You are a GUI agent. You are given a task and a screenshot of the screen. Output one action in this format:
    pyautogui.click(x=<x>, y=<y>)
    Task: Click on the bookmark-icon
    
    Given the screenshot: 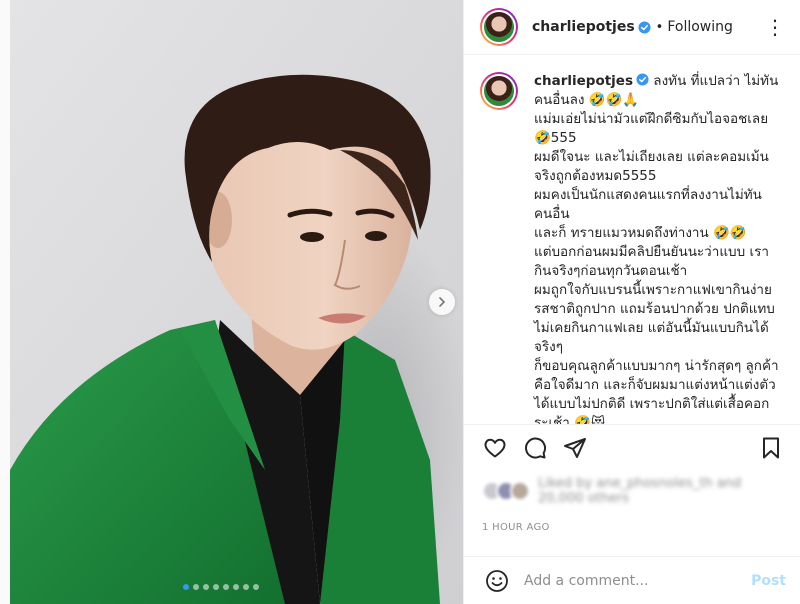 What is the action you would take?
    pyautogui.click(x=771, y=447)
    